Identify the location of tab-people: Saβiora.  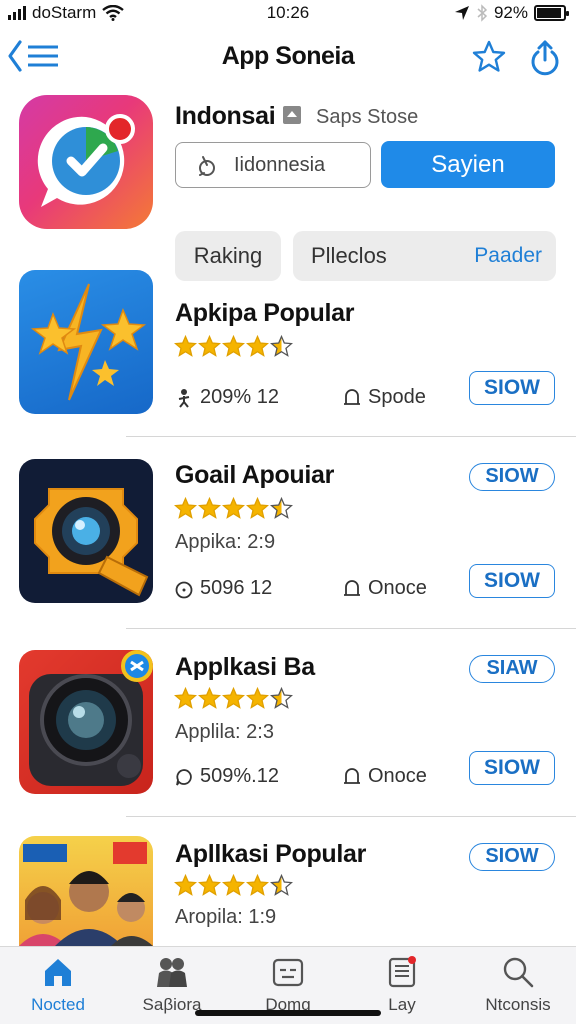
(172, 985).